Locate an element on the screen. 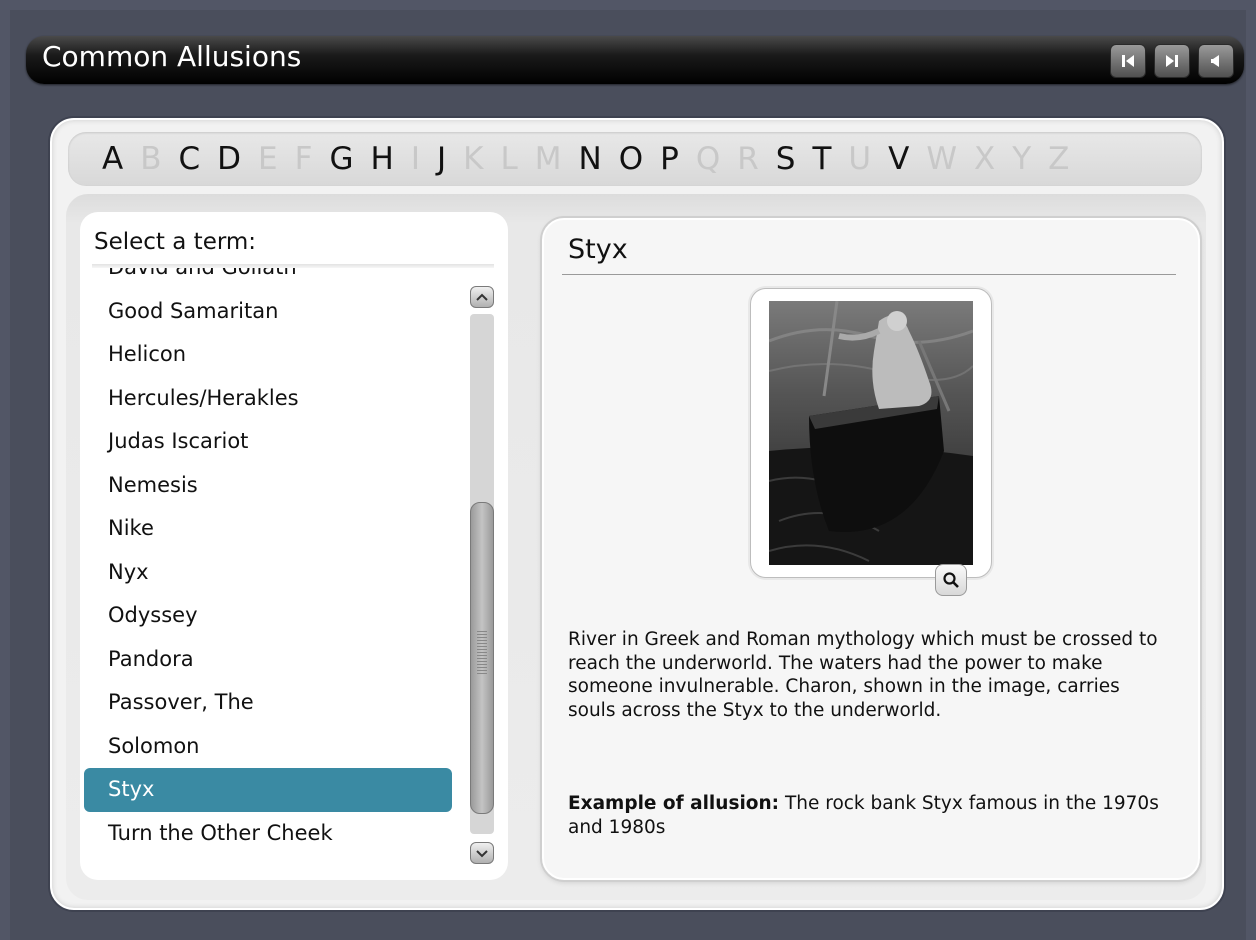  nav-buttons is located at coordinates (1172, 61).